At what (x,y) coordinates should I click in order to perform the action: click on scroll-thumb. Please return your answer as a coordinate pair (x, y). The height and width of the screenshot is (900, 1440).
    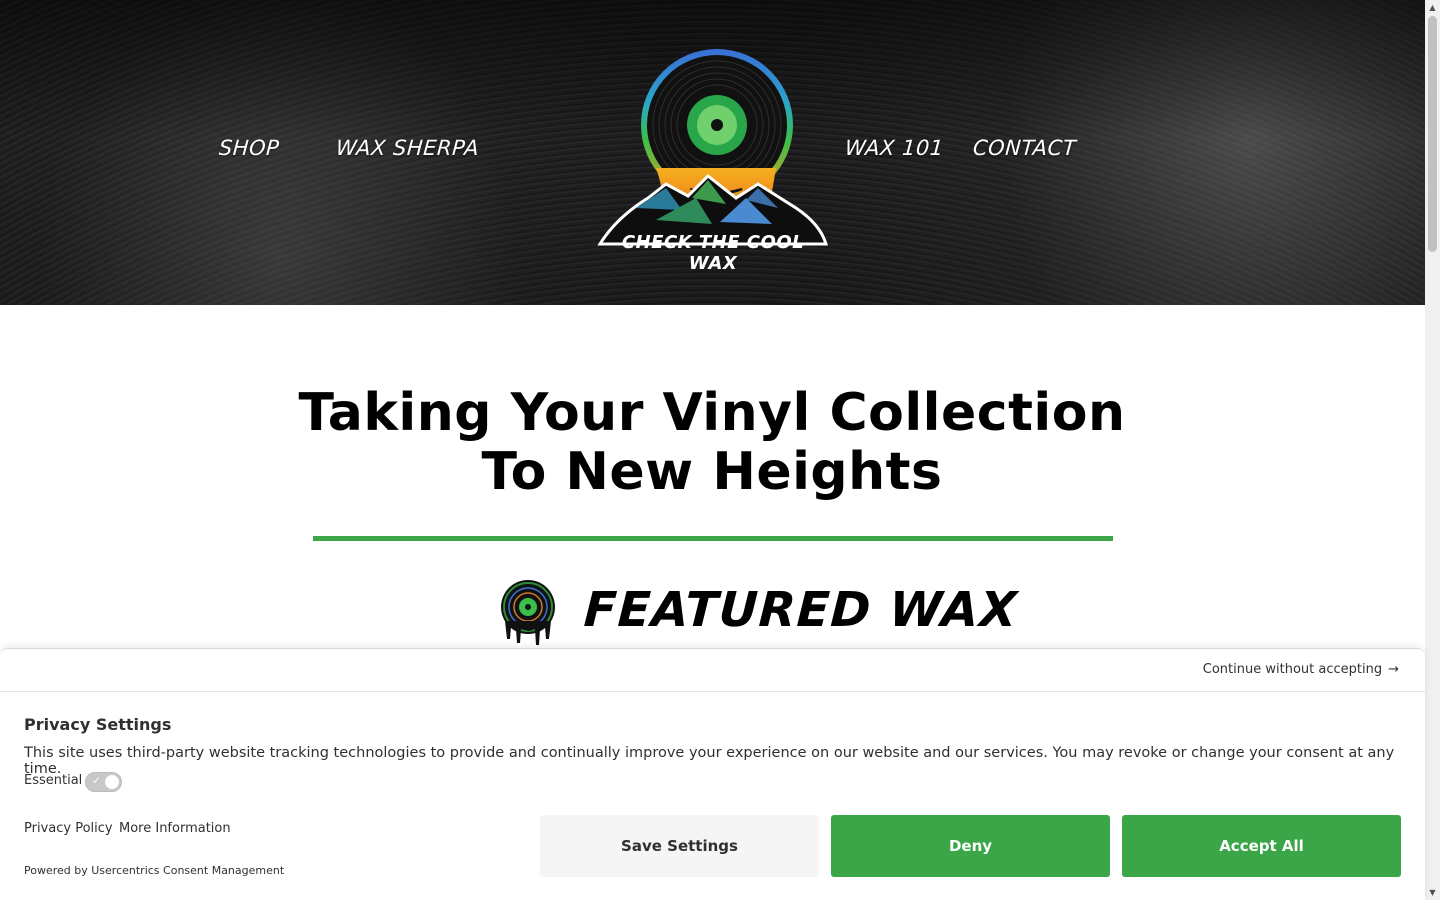
    Looking at the image, I should click on (1432, 134).